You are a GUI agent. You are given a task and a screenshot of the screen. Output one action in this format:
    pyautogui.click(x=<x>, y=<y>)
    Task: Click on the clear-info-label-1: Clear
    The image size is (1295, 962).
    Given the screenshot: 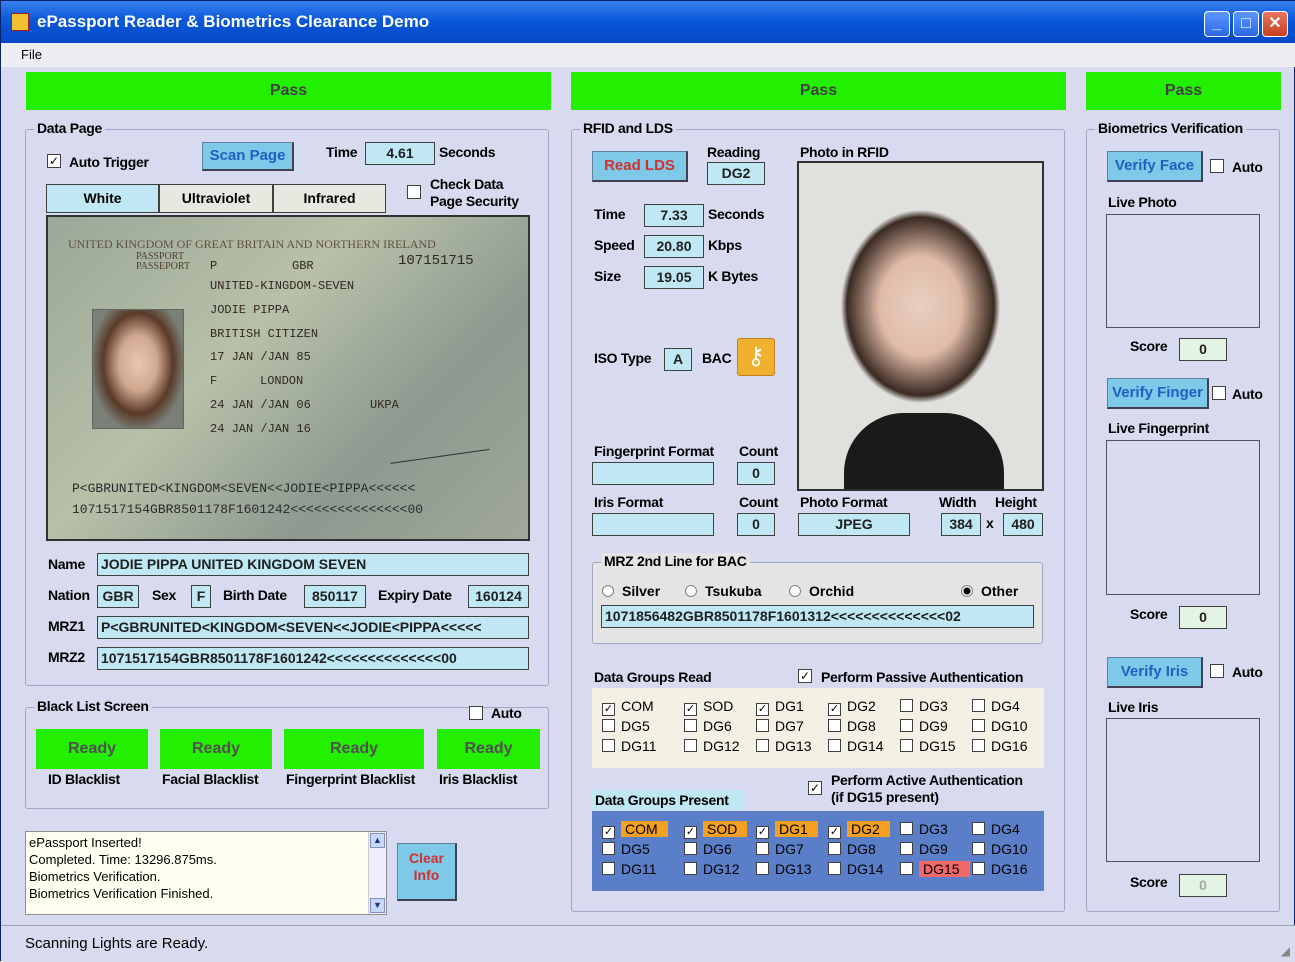 What is the action you would take?
    pyautogui.click(x=426, y=858)
    